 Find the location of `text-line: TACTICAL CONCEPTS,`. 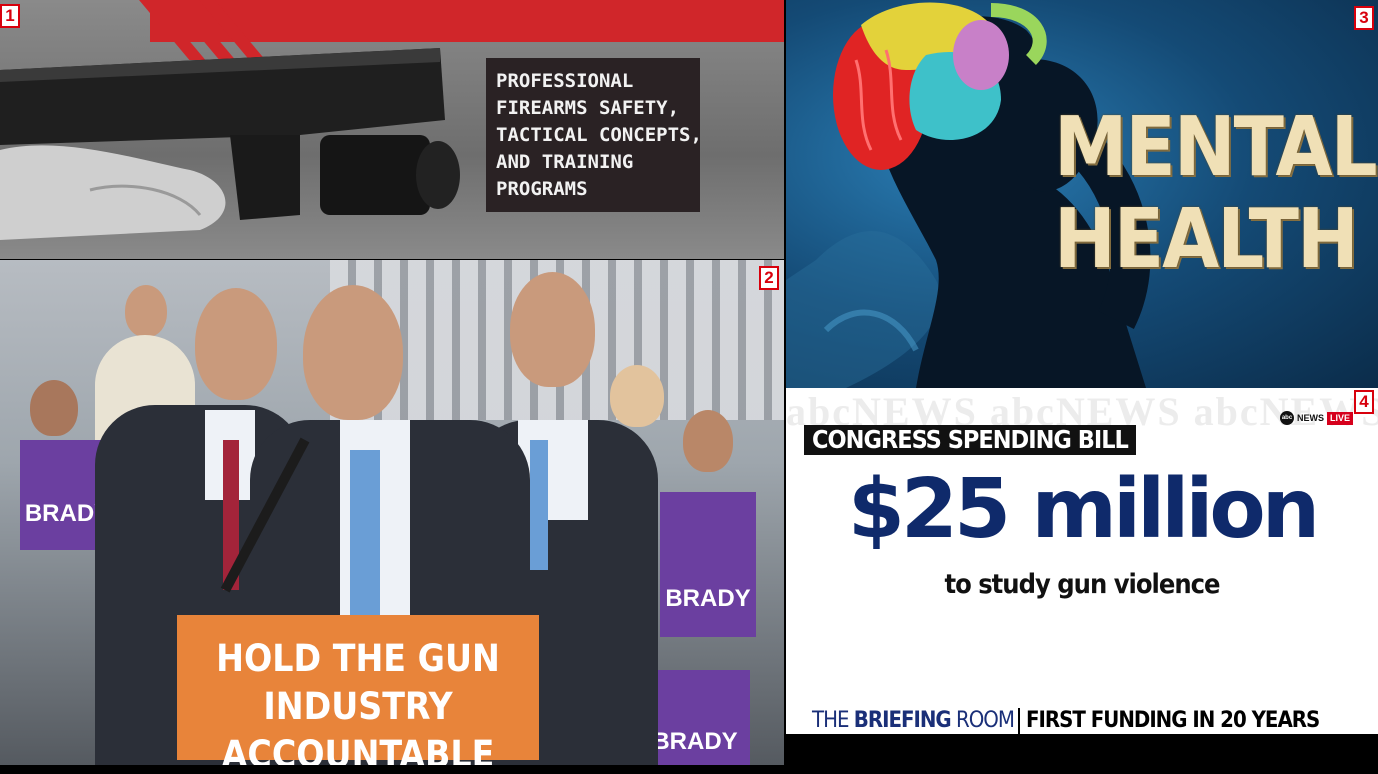

text-line: TACTICAL CONCEPTS, is located at coordinates (599, 135).